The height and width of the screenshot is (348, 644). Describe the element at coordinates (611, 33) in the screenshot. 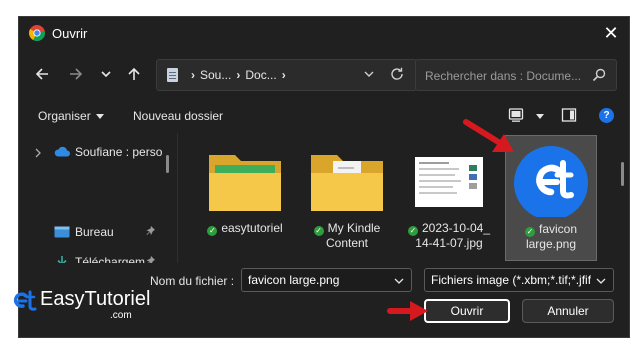

I see `close-button: ✕` at that location.